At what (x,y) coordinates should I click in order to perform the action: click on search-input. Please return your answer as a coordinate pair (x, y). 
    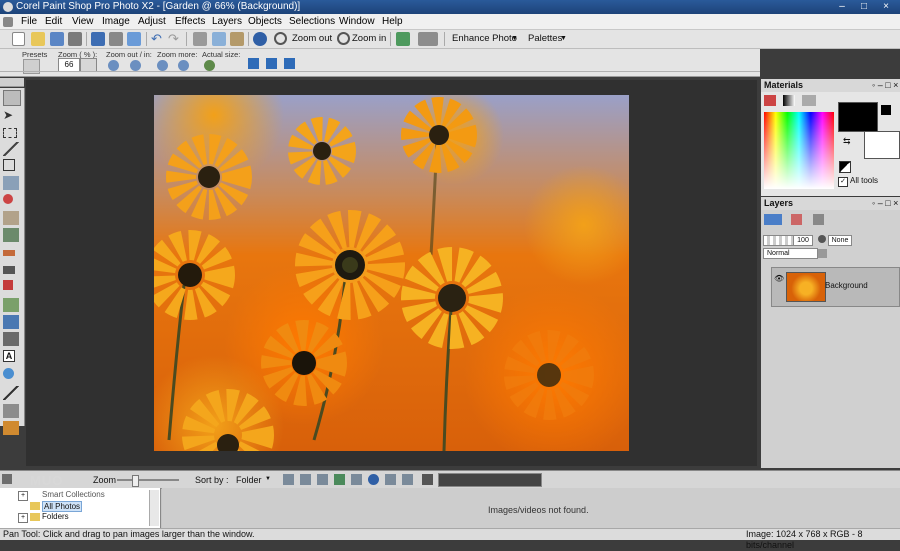
    Looking at the image, I should click on (490, 480).